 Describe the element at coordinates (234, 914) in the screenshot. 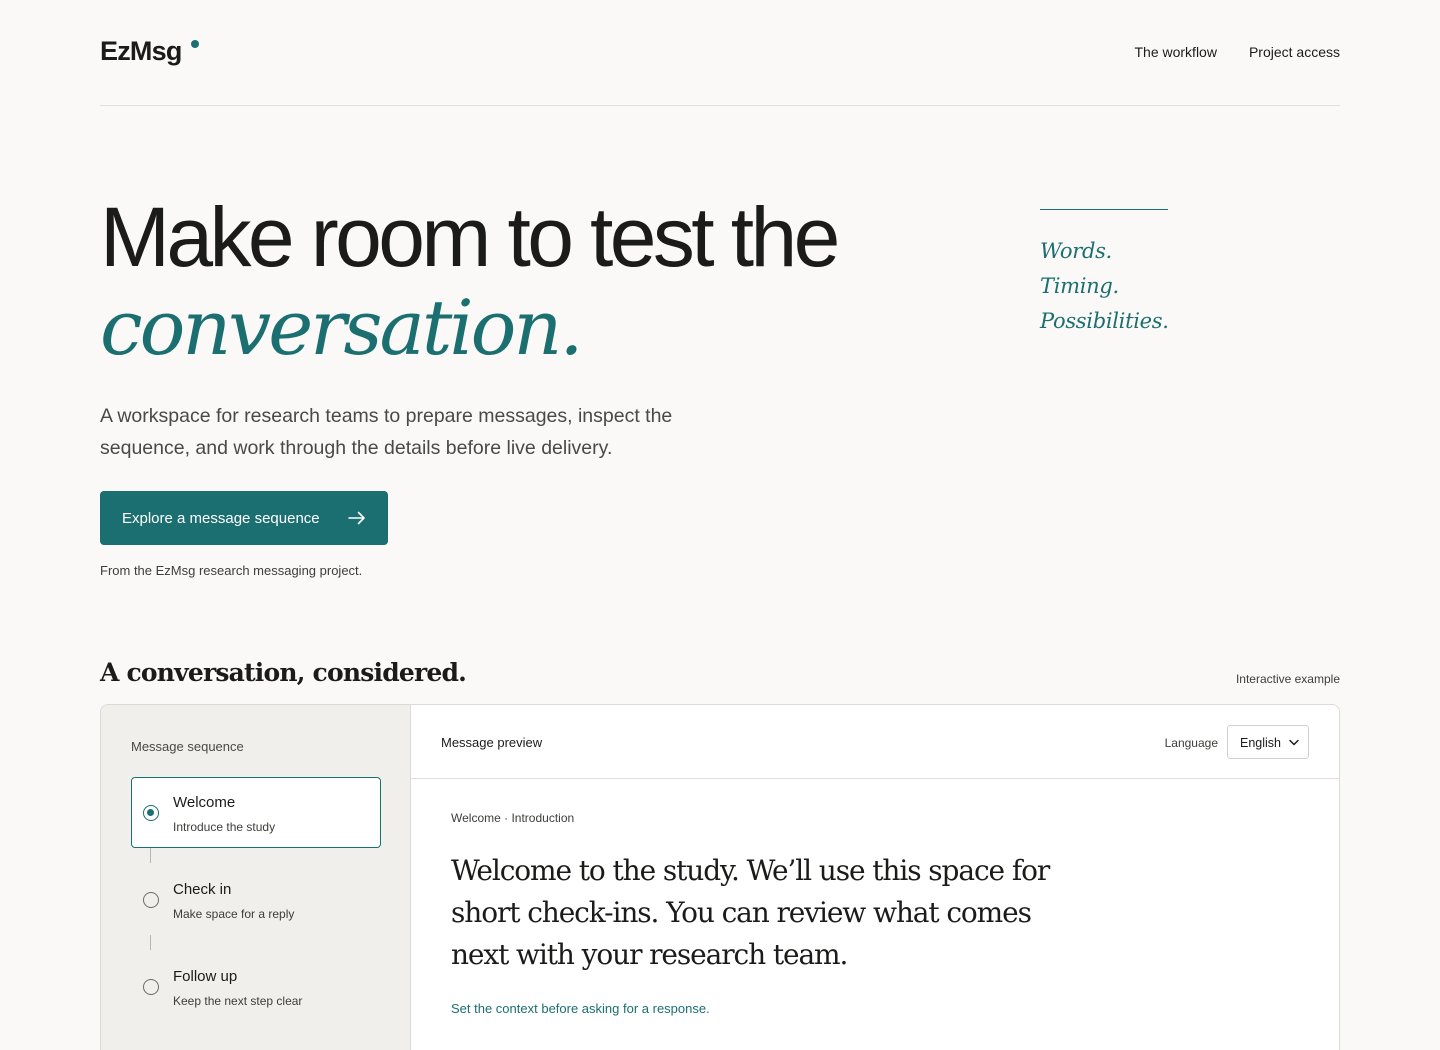

I see `step-description: Make space for a reply` at that location.